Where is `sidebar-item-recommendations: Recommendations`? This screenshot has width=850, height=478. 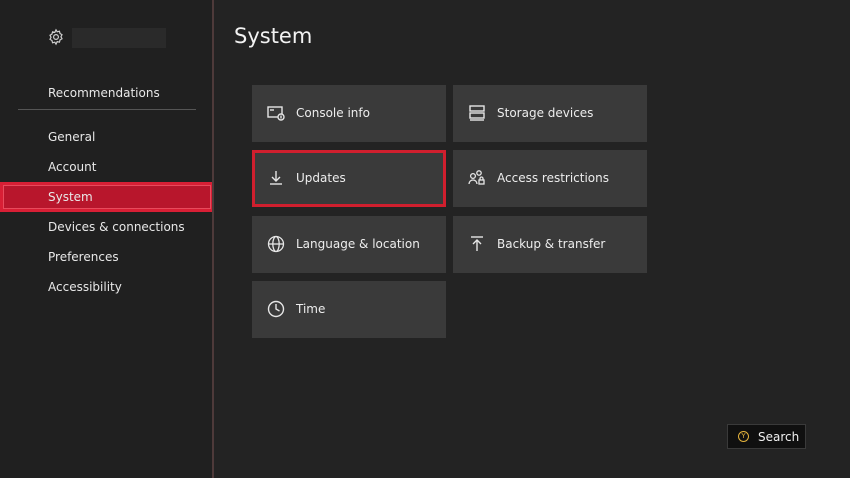
sidebar-item-recommendations: Recommendations is located at coordinates (106, 93).